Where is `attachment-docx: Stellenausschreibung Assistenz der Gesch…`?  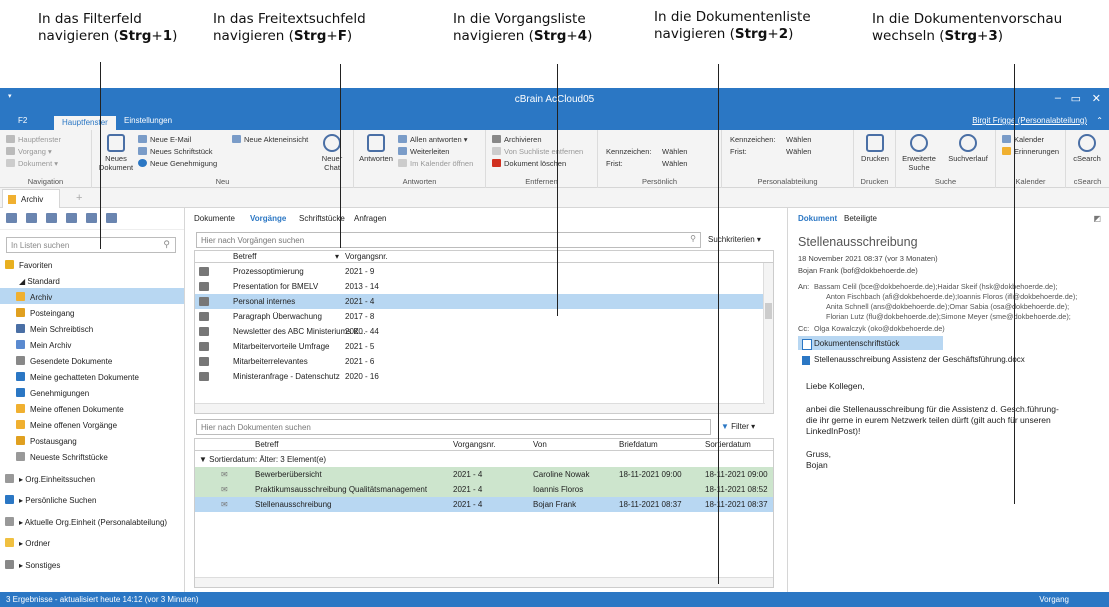
attachment-docx: Stellenausschreibung Assistenz der Gesch… is located at coordinates (911, 360).